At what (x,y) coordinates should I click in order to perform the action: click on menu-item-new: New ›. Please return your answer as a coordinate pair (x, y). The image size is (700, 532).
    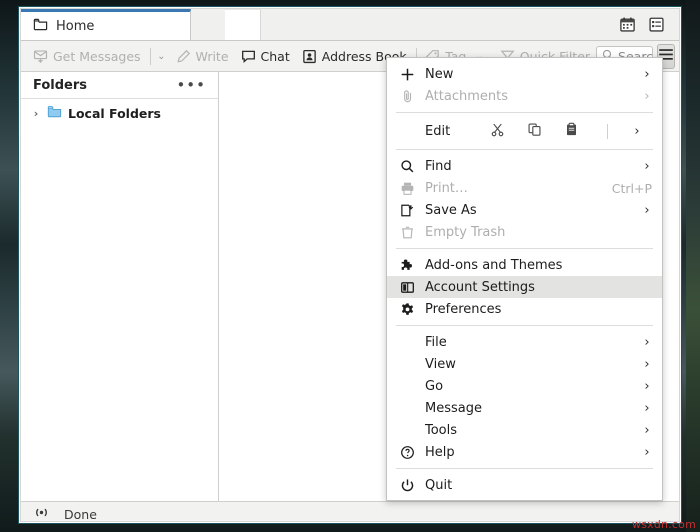
    Looking at the image, I should click on (524, 74).